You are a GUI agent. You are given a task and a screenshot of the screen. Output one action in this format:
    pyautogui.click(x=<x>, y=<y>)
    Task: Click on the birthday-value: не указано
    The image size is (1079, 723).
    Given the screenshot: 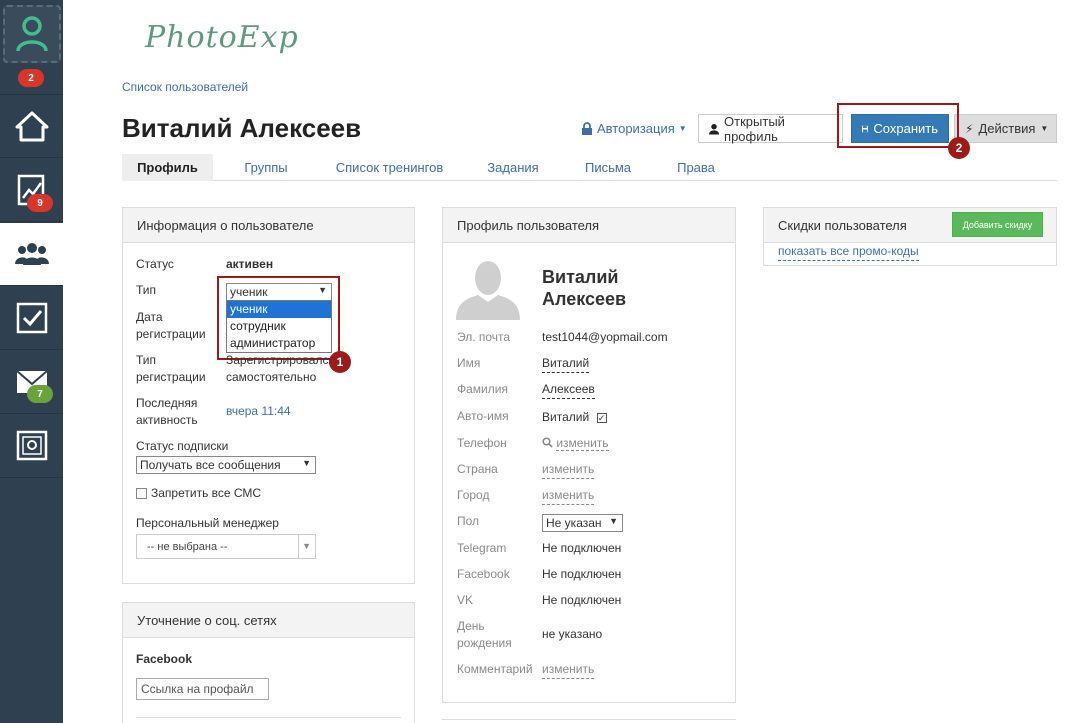 What is the action you would take?
    pyautogui.click(x=572, y=634)
    